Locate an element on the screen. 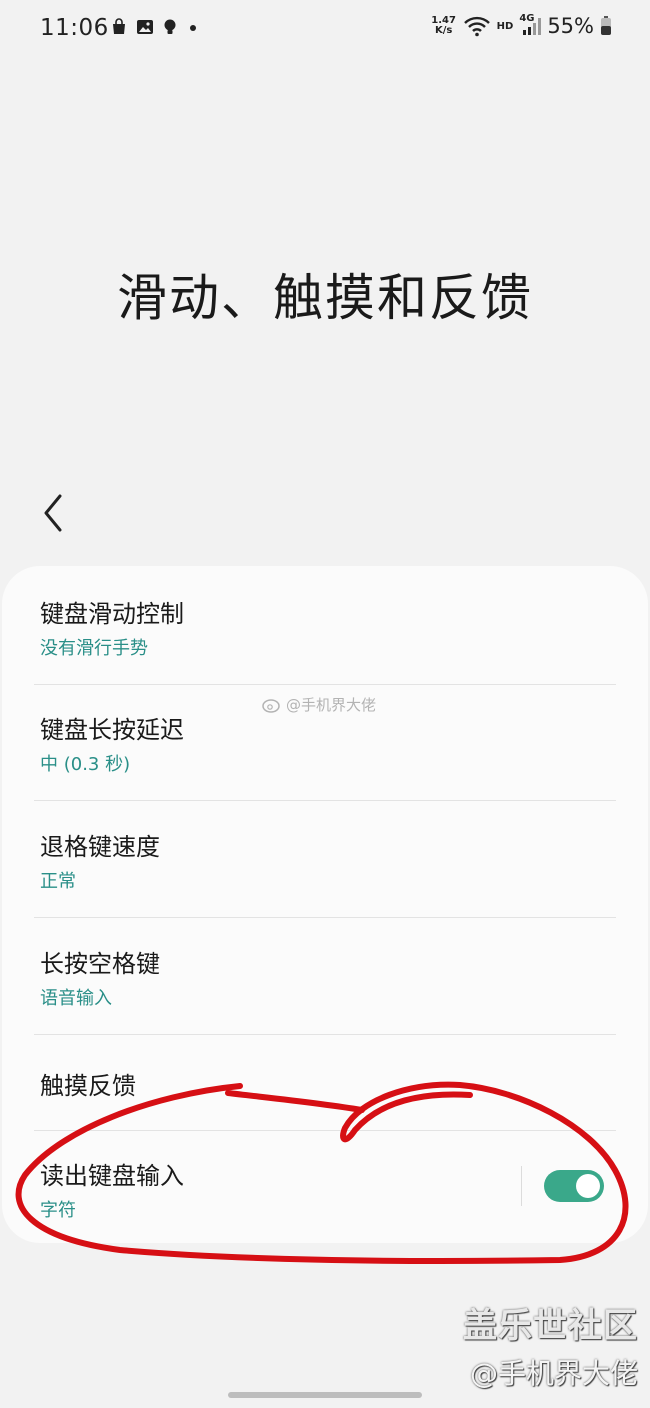 The image size is (650, 1408). image-icon is located at coordinates (145, 27).